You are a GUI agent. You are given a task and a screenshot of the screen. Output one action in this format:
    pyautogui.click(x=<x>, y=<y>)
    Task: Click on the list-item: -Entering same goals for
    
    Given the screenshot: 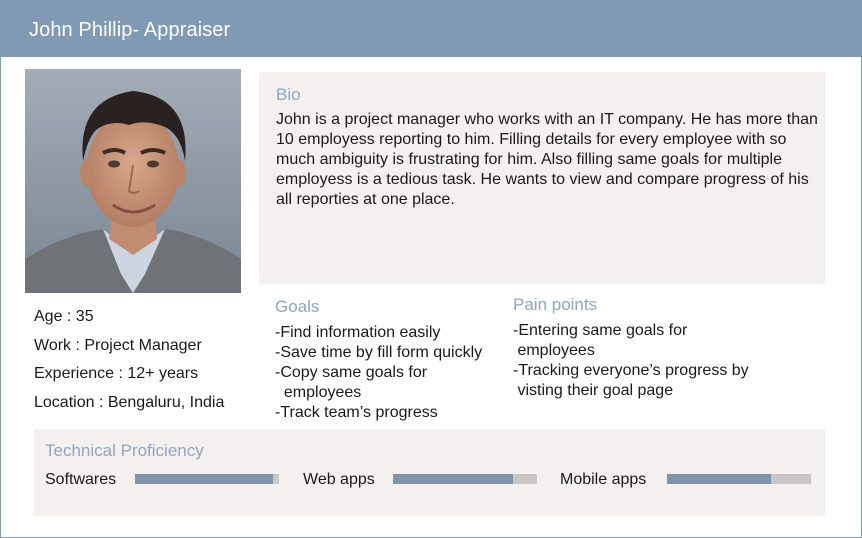 What is the action you would take?
    pyautogui.click(x=600, y=330)
    